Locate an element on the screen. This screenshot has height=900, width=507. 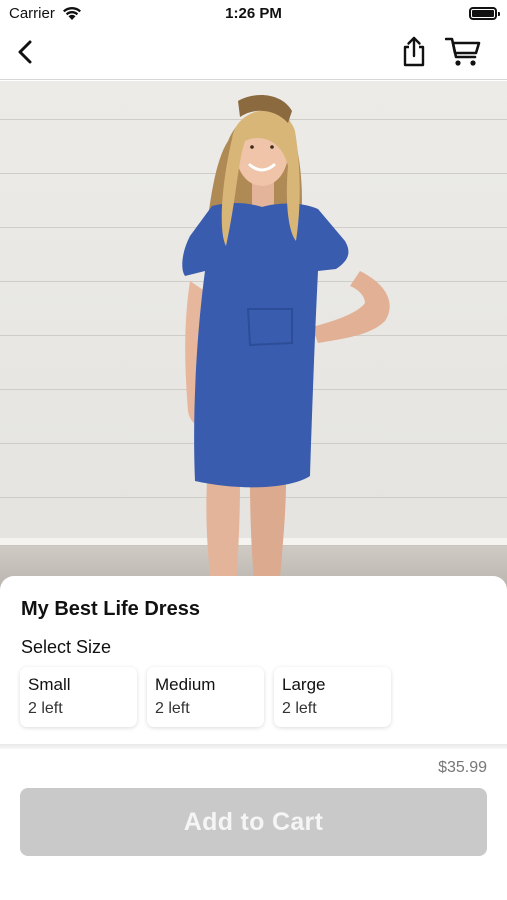
add-to-cart-label: Add to Cart is located at coordinates (253, 821).